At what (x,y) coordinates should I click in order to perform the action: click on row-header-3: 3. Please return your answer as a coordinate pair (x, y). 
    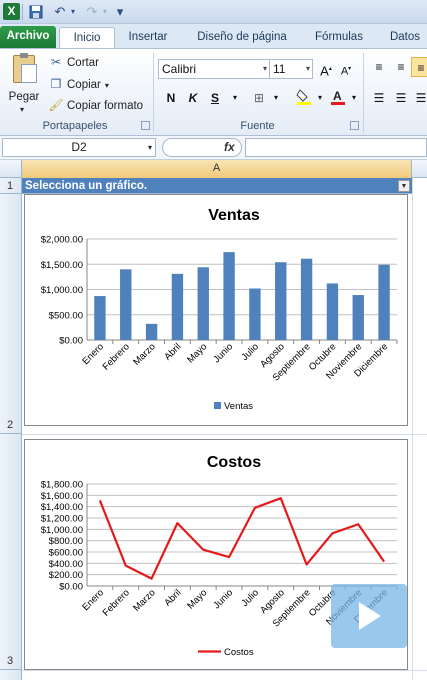
    Looking at the image, I should click on (11, 552).